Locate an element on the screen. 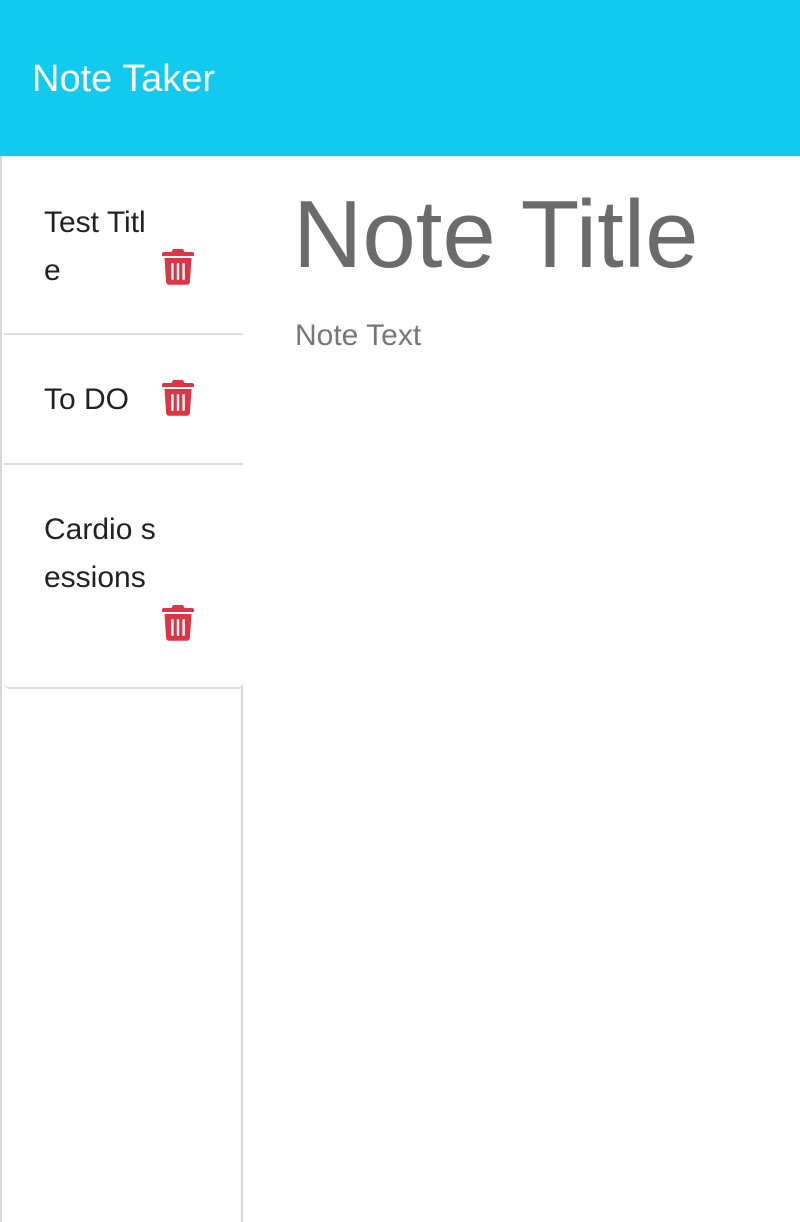 The image size is (800, 1222). list-item: Cardio sessions is located at coordinates (123, 575).